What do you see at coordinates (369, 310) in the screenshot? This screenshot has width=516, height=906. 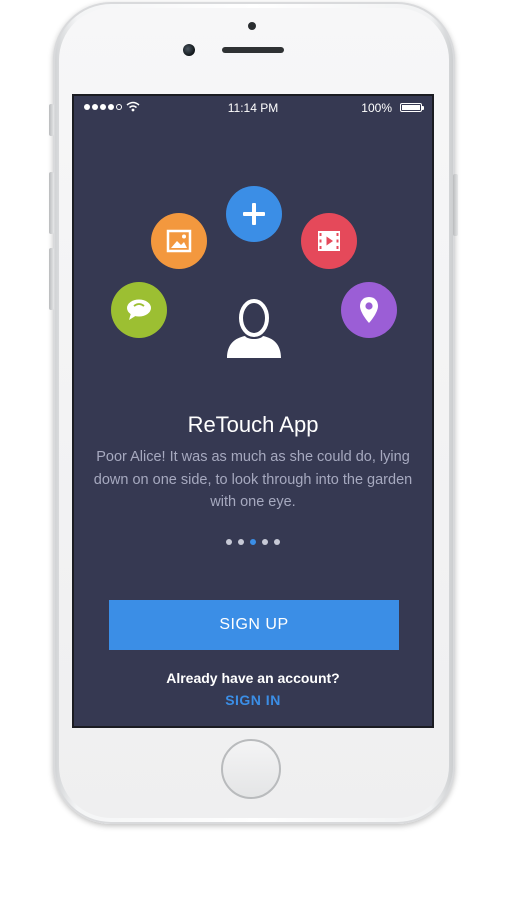 I see `location-pin-icon` at bounding box center [369, 310].